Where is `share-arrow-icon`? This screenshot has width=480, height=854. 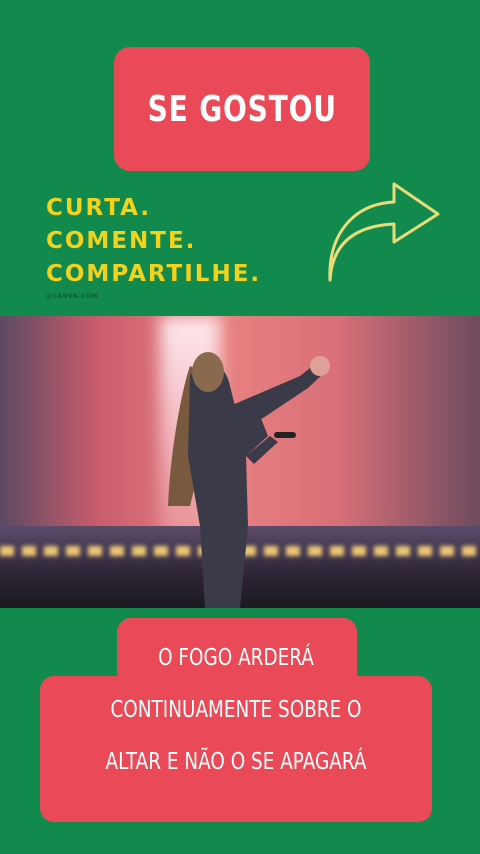 share-arrow-icon is located at coordinates (383, 232).